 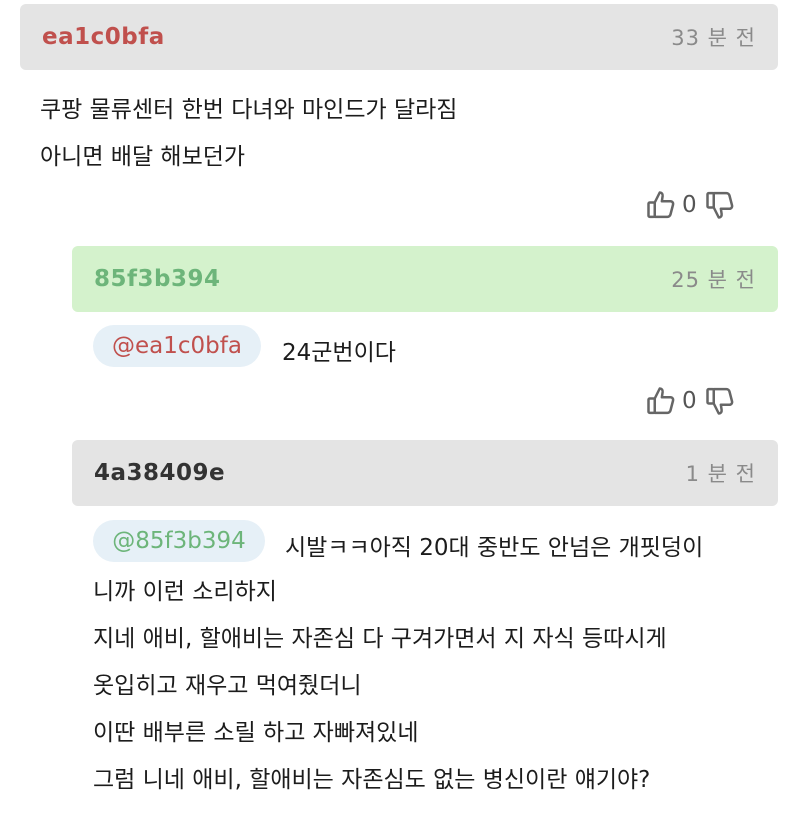 What do you see at coordinates (143, 157) in the screenshot?
I see `comment-text-line: 아니면 배달 해보던가` at bounding box center [143, 157].